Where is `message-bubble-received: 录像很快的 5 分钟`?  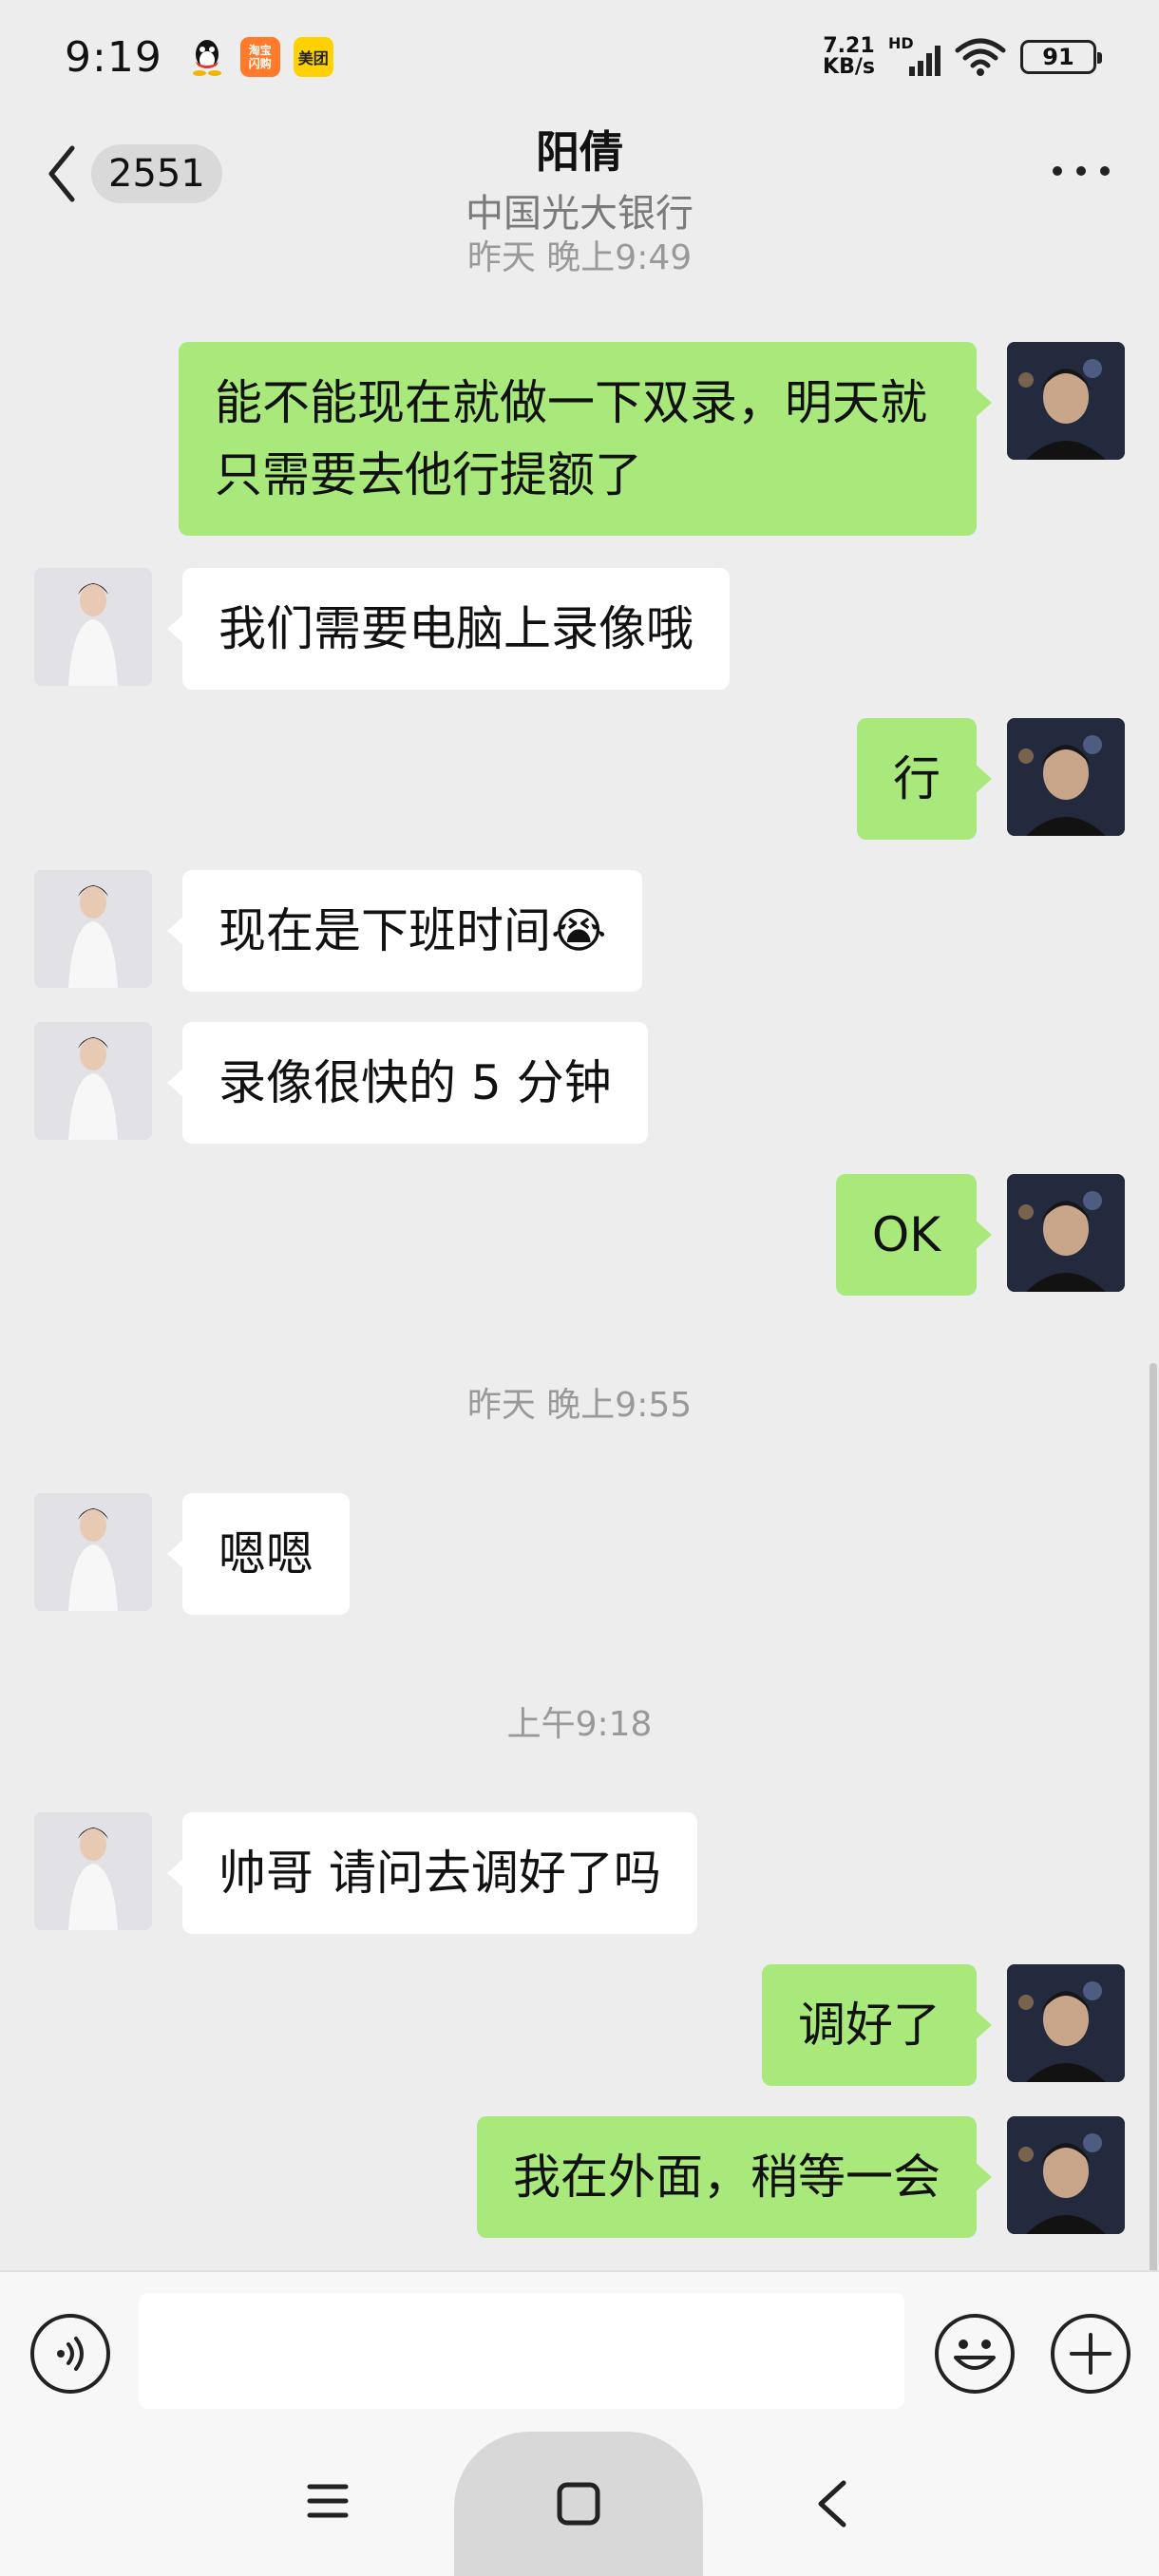 message-bubble-received: 录像很快的 5 分钟 is located at coordinates (407, 1083).